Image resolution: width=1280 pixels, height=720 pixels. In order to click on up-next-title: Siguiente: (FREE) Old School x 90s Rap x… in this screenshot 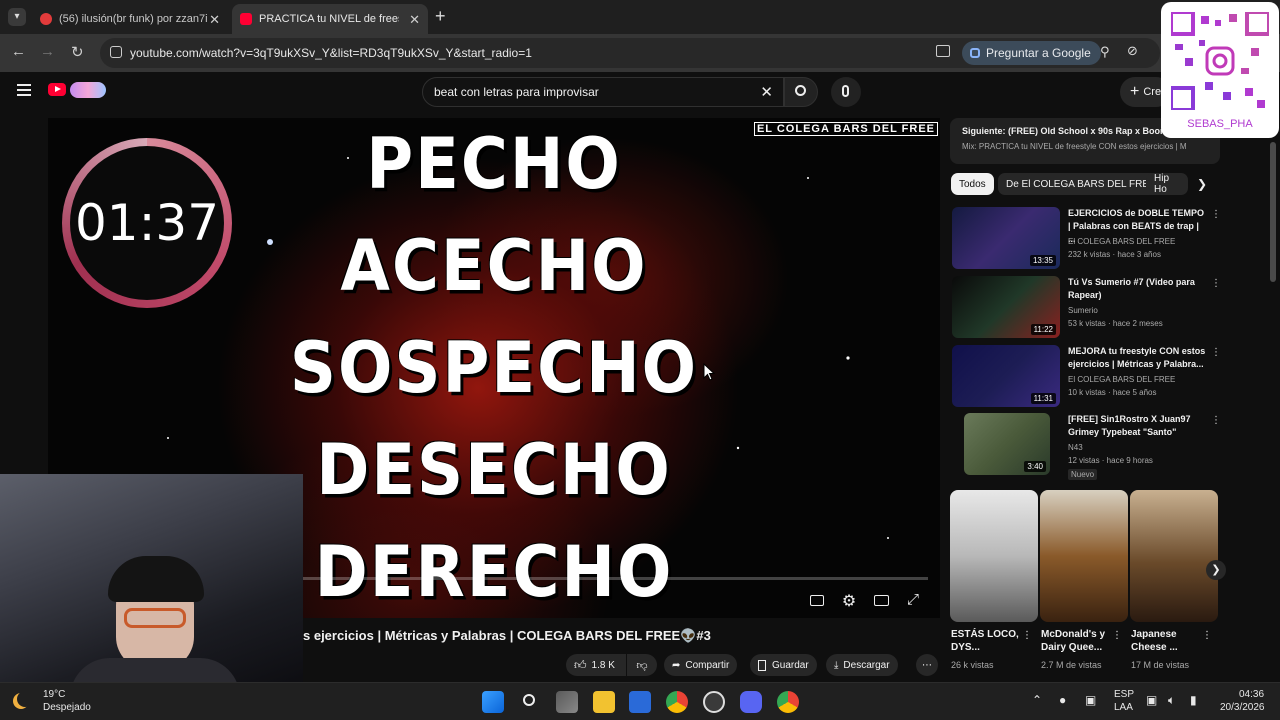, I will do `click(1065, 131)`.